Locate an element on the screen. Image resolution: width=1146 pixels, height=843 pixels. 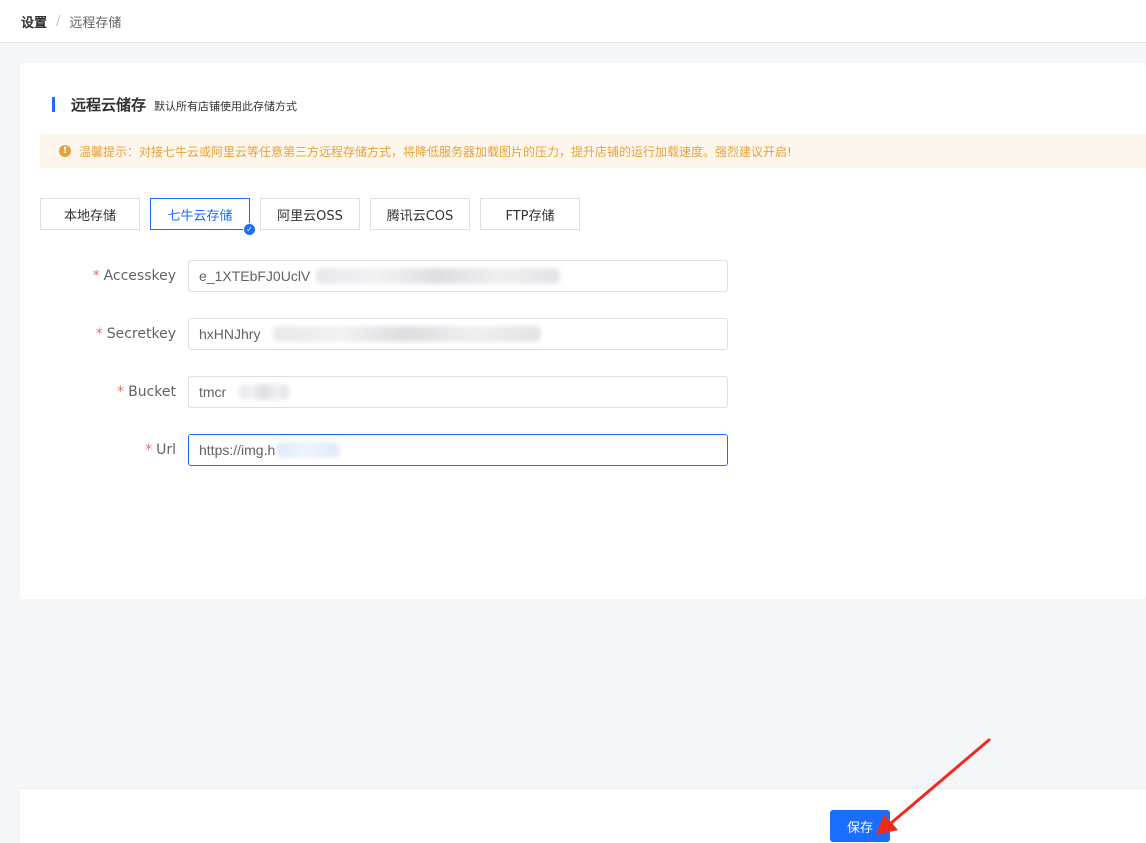
accesskey-label: * Accesskey is located at coordinates (134, 276).